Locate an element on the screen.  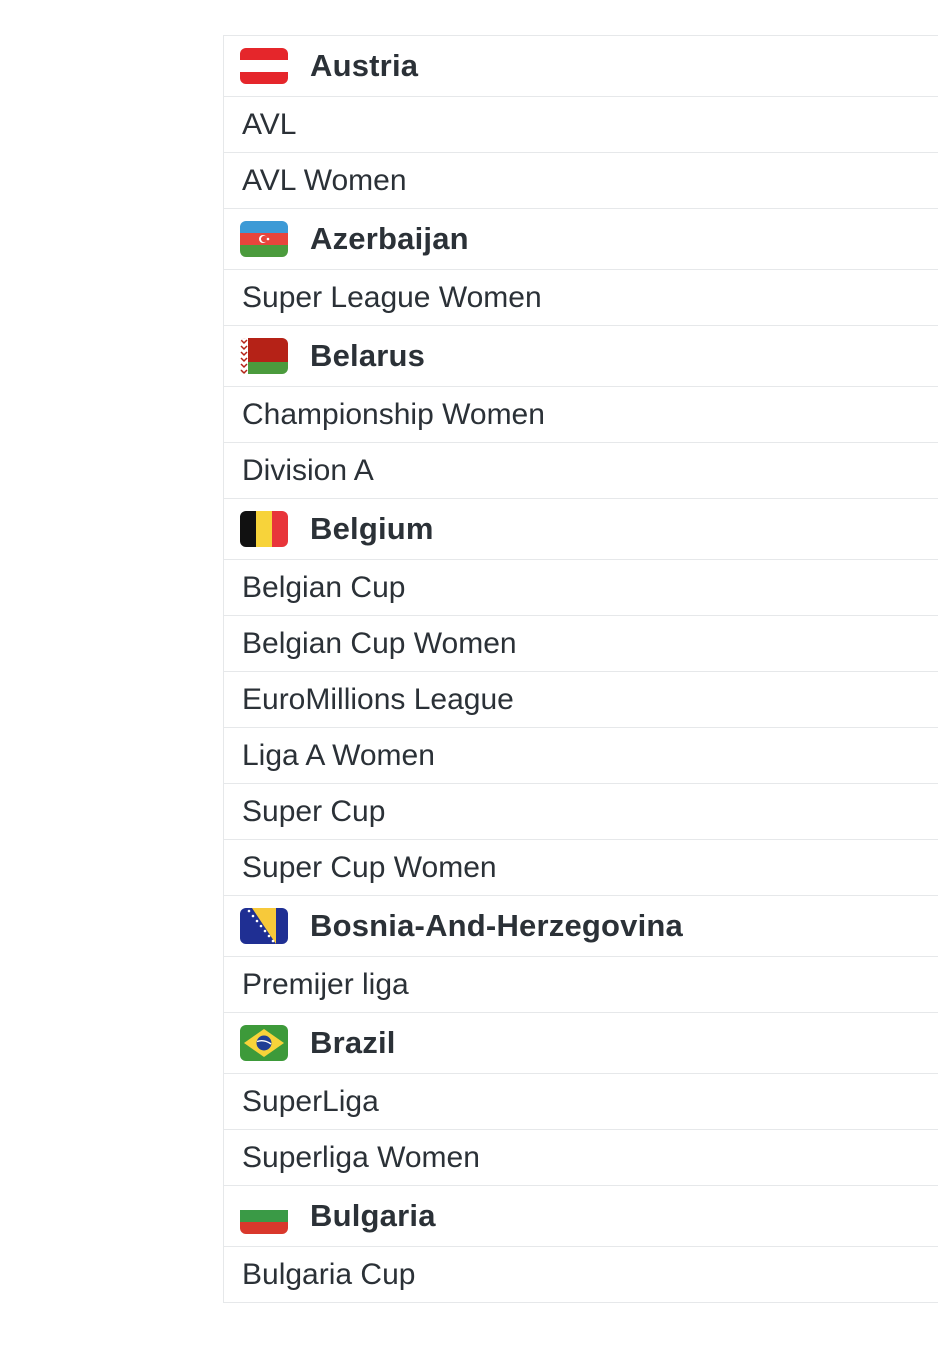
country-header-bulgaria: Bulgaria is located at coordinates (580, 1216).